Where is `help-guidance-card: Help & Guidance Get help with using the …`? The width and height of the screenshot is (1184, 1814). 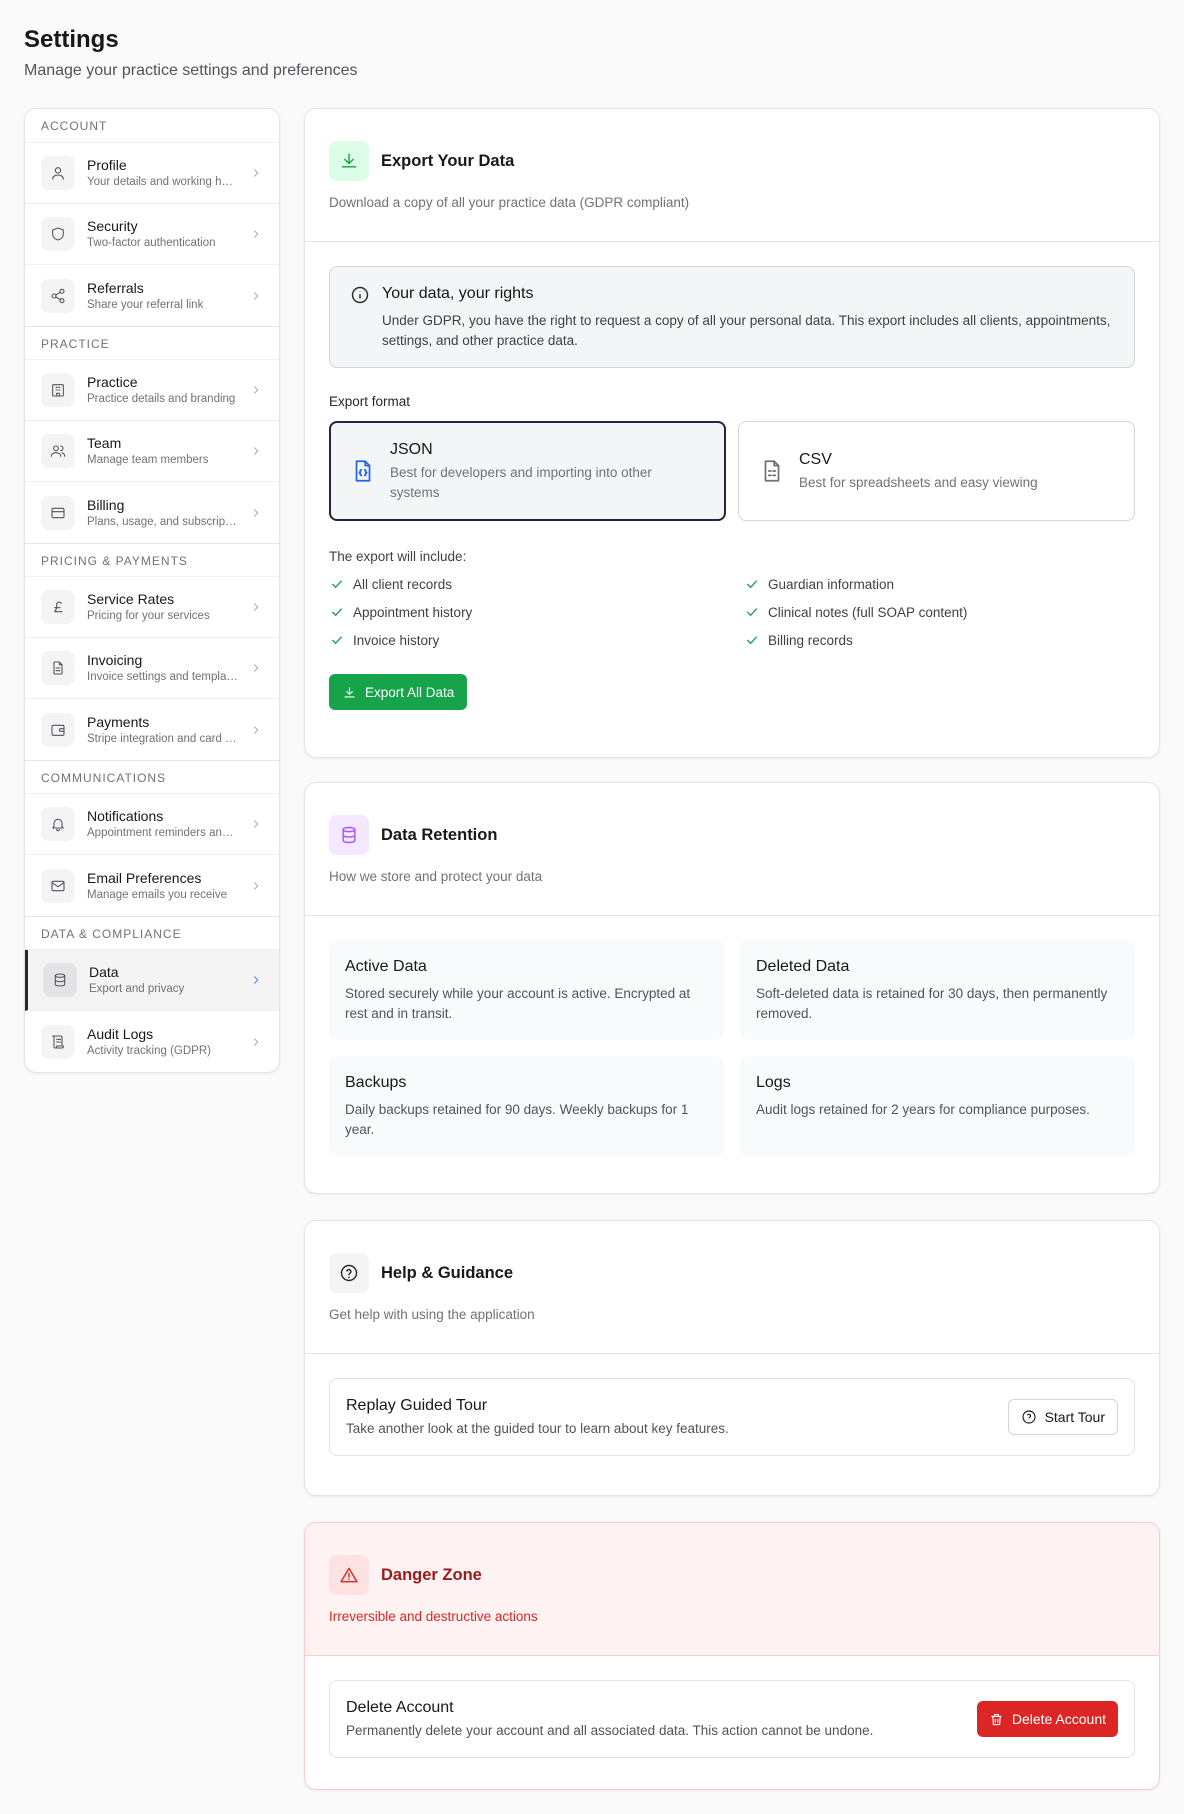
help-guidance-card: Help & Guidance Get help with using the … is located at coordinates (732, 1358).